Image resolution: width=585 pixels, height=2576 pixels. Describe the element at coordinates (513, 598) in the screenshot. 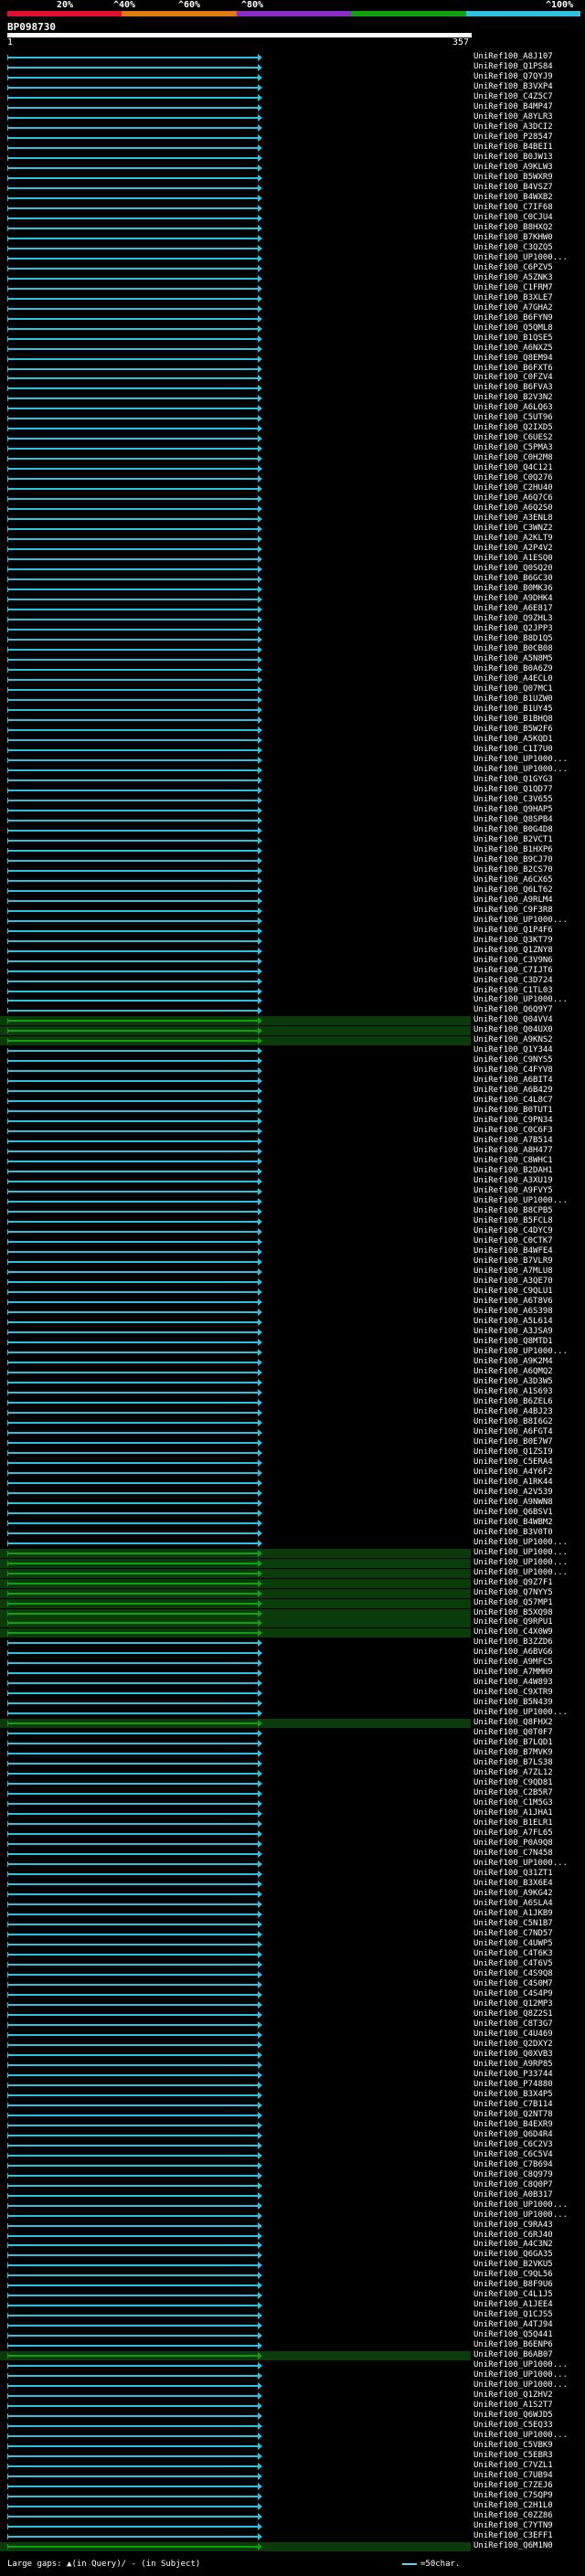

I see `hit-label: UniRef100_A9DHK4` at that location.